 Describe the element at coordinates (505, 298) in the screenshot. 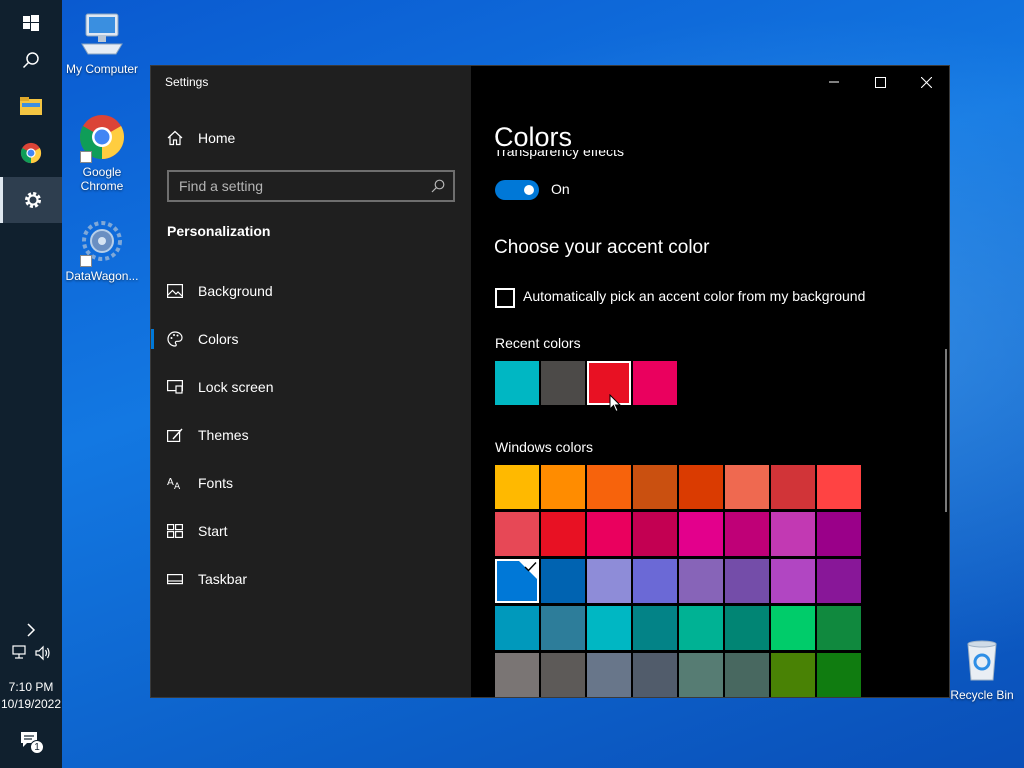

I see `auto-accent-checkbox` at that location.